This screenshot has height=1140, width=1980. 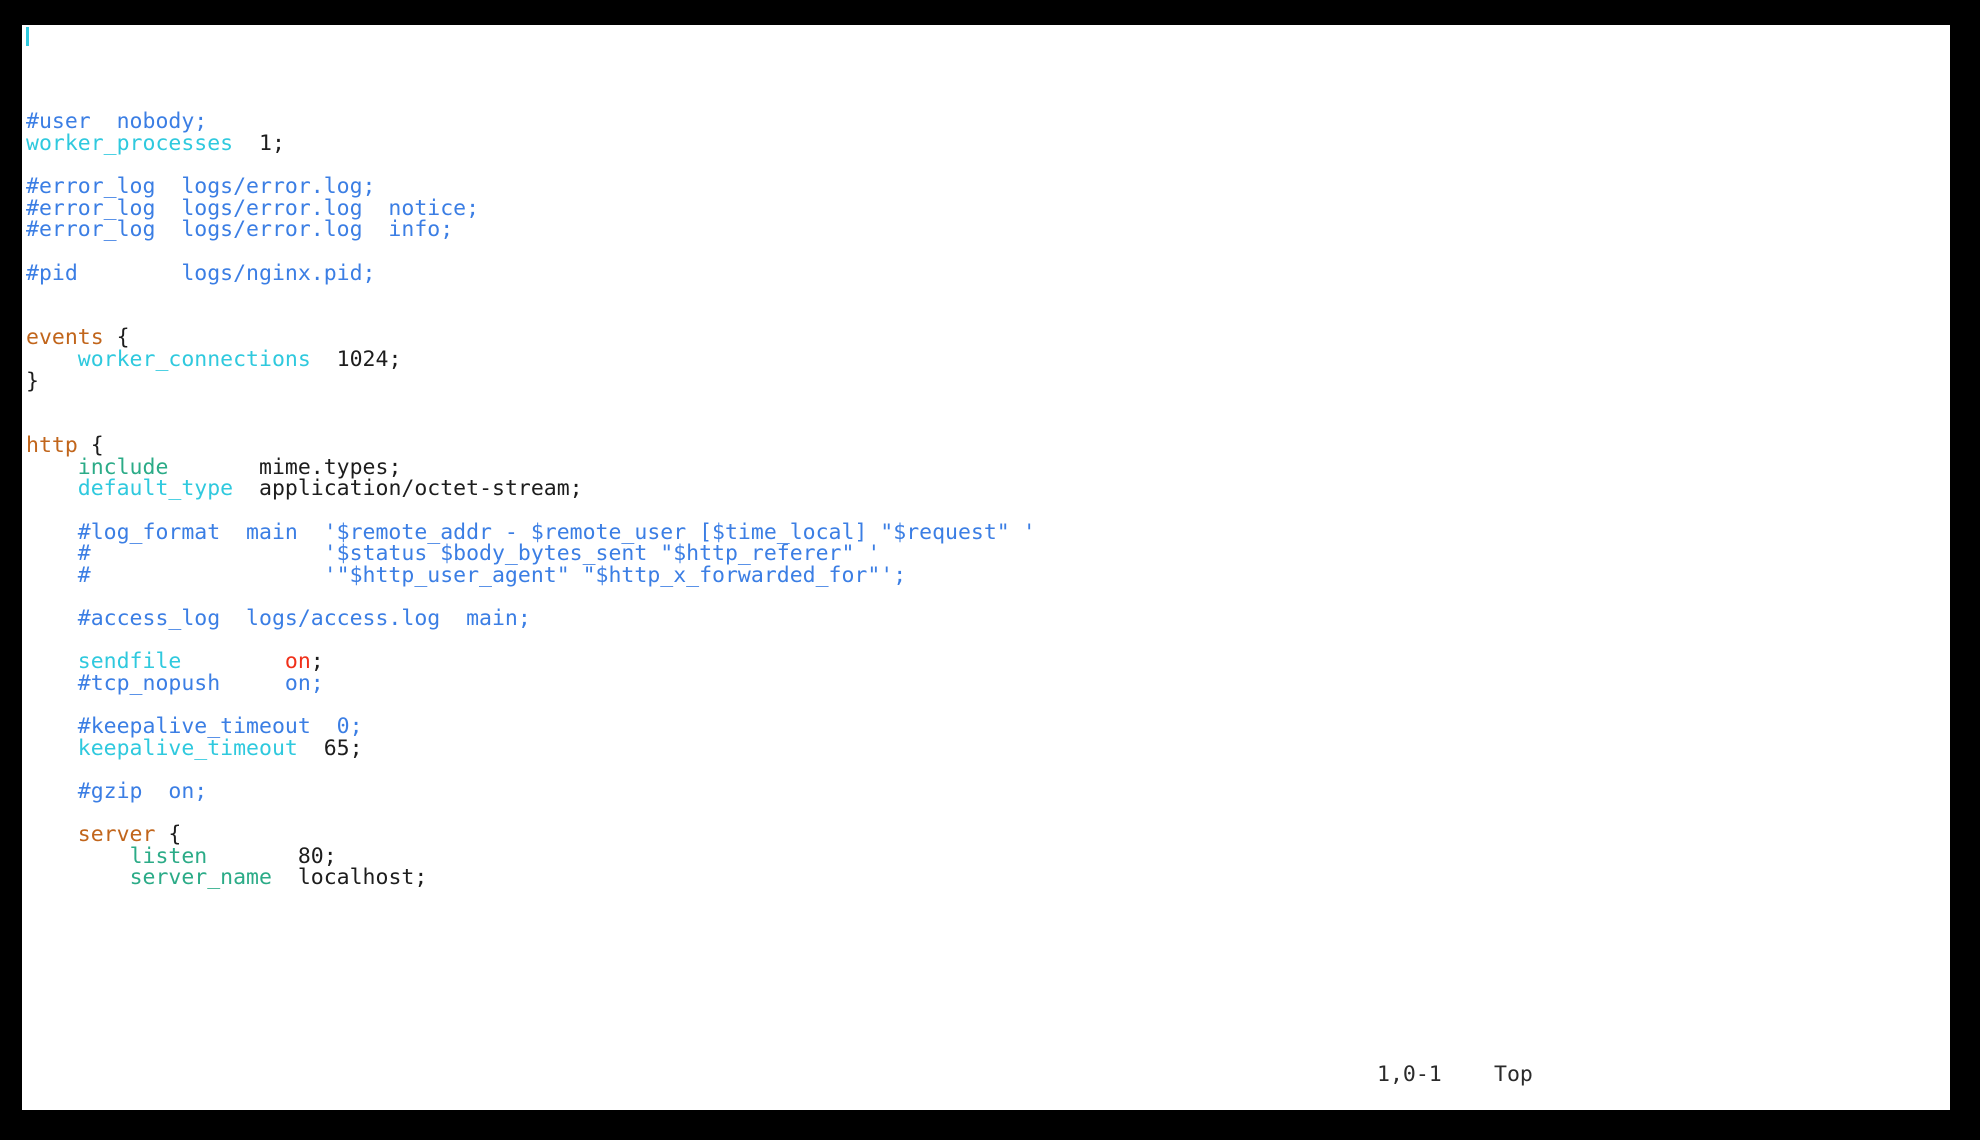 What do you see at coordinates (986, 122) in the screenshot?
I see `code-line: #user nobody;` at bounding box center [986, 122].